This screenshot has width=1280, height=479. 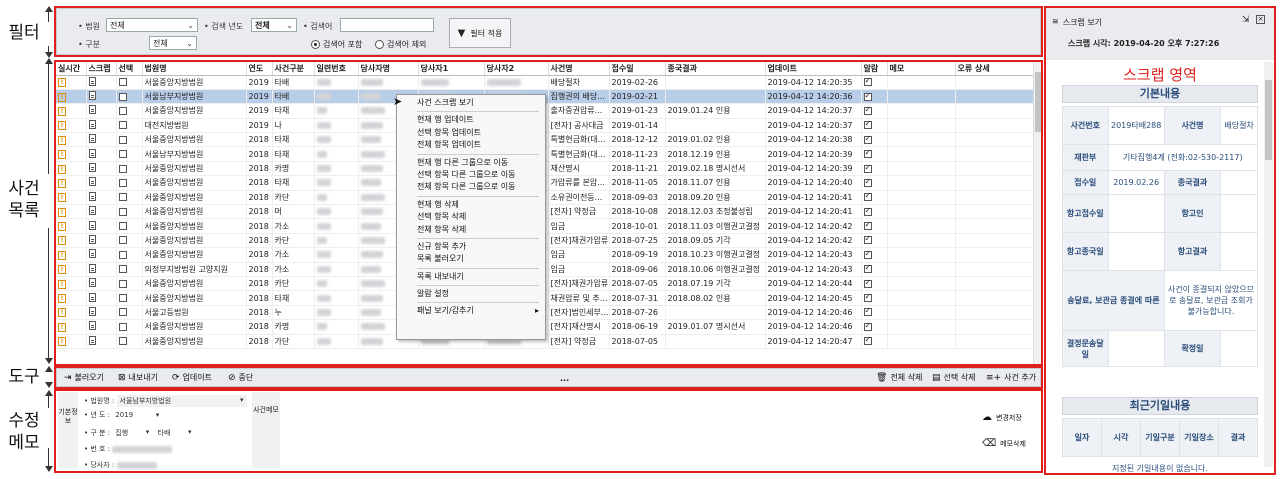 What do you see at coordinates (49, 469) in the screenshot?
I see `arrow-down-memo` at bounding box center [49, 469].